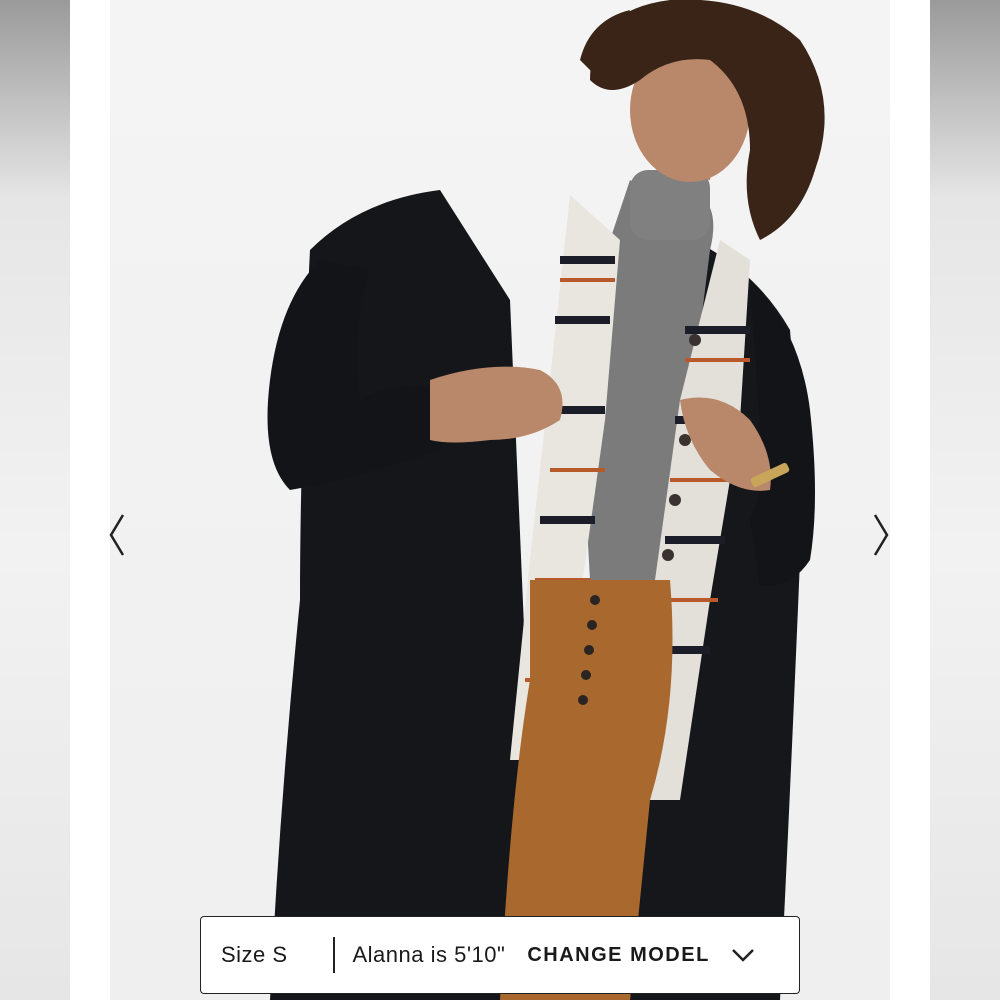 Image resolution: width=1000 pixels, height=1000 pixels. What do you see at coordinates (334, 955) in the screenshot?
I see `divider` at bounding box center [334, 955].